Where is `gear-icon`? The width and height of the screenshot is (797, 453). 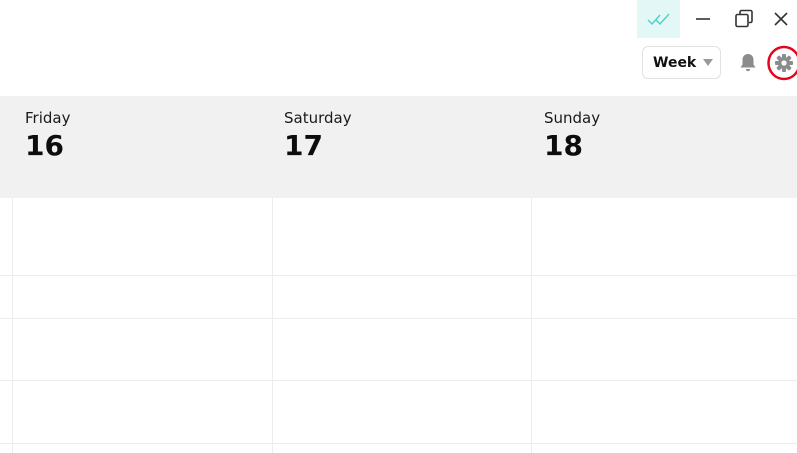
gear-icon is located at coordinates (782, 63).